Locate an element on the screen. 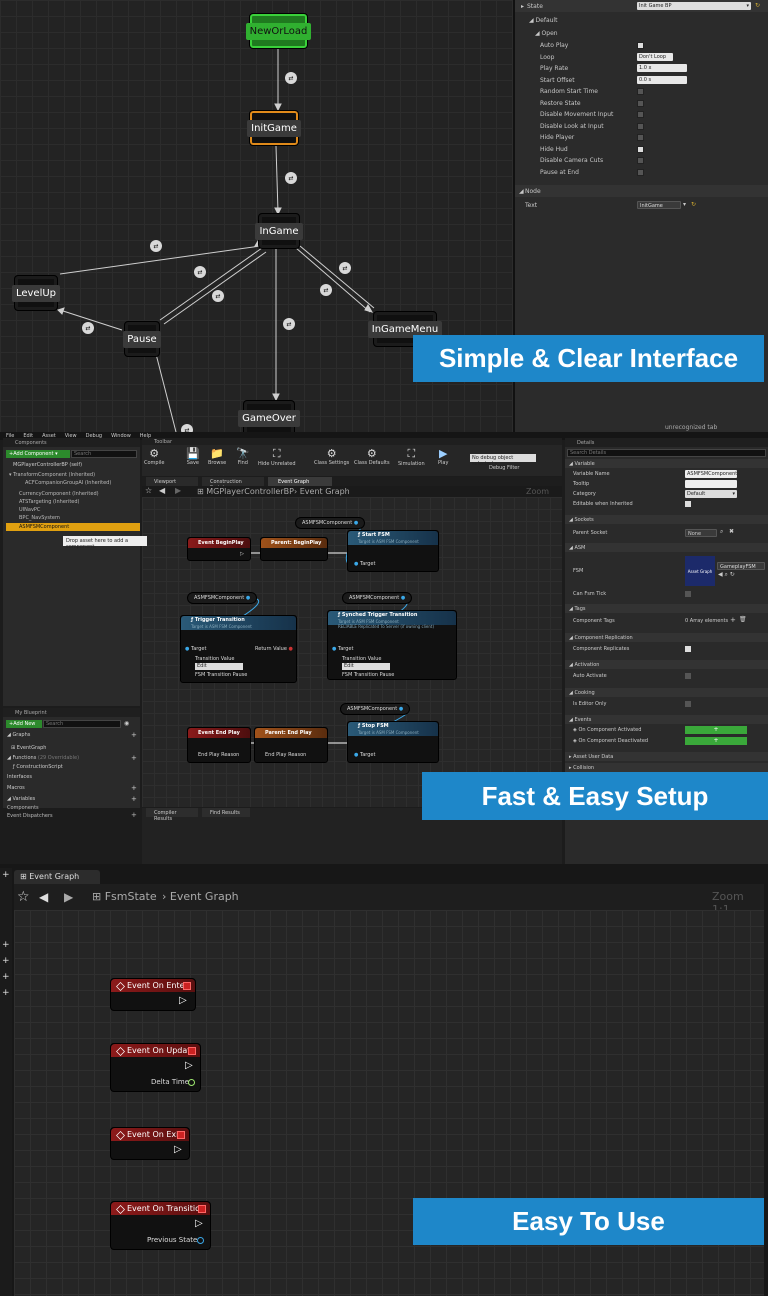 The height and width of the screenshot is (1296, 768). event-begin-play-node: Event BeginPlay ▷ is located at coordinates (219, 549).